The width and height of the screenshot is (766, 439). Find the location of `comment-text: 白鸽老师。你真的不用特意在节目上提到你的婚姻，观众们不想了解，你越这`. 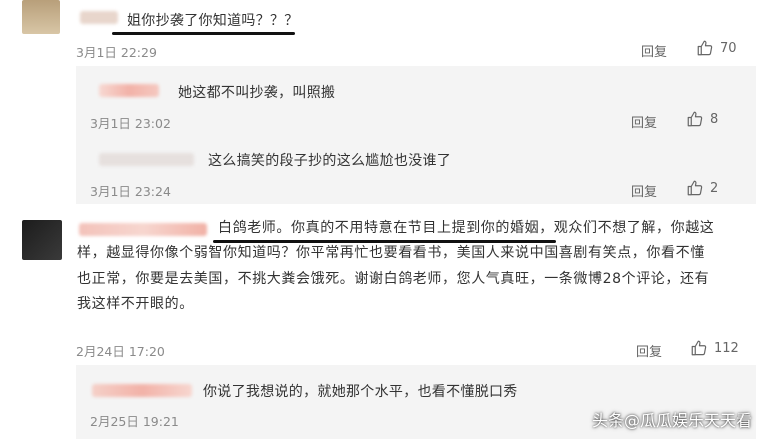

comment-text: 白鸽老师。你真的不用特意在节目上提到你的婚姻，观众们不想了解，你越这 is located at coordinates (466, 229).